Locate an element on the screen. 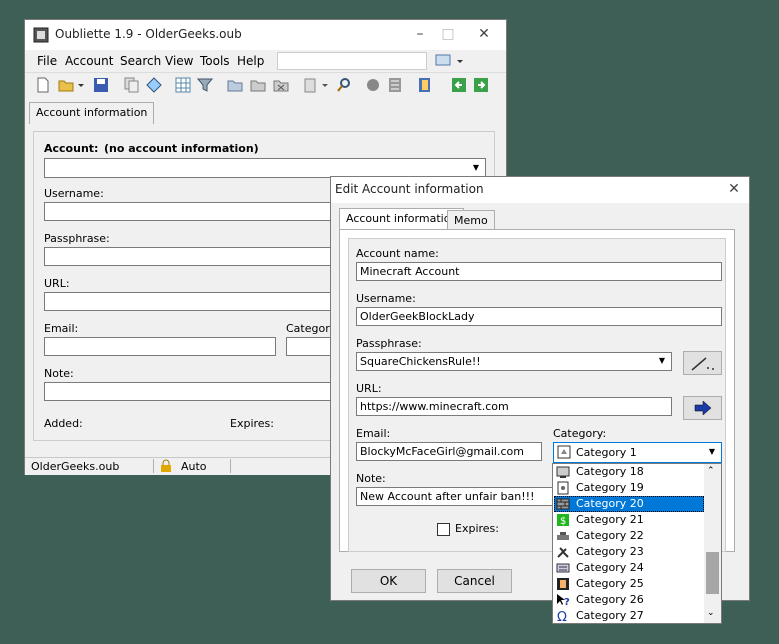  menu-tools: Tools is located at coordinates (215, 61).